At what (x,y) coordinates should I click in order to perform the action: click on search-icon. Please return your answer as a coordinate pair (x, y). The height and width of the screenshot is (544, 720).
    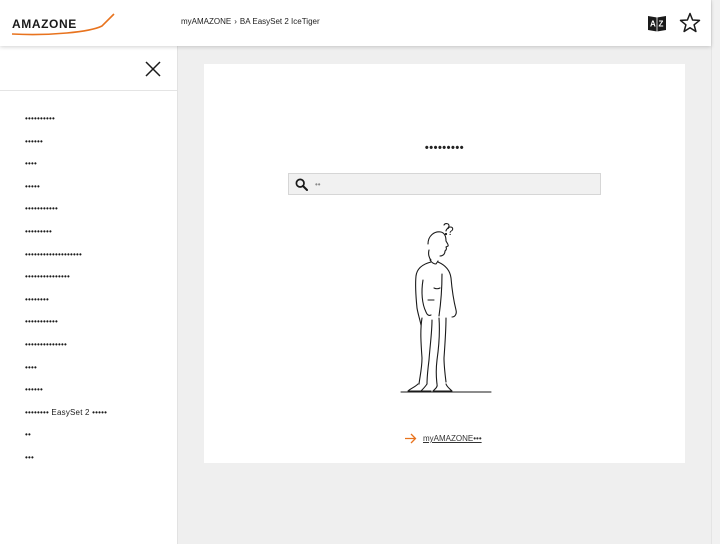
    Looking at the image, I should click on (301, 184).